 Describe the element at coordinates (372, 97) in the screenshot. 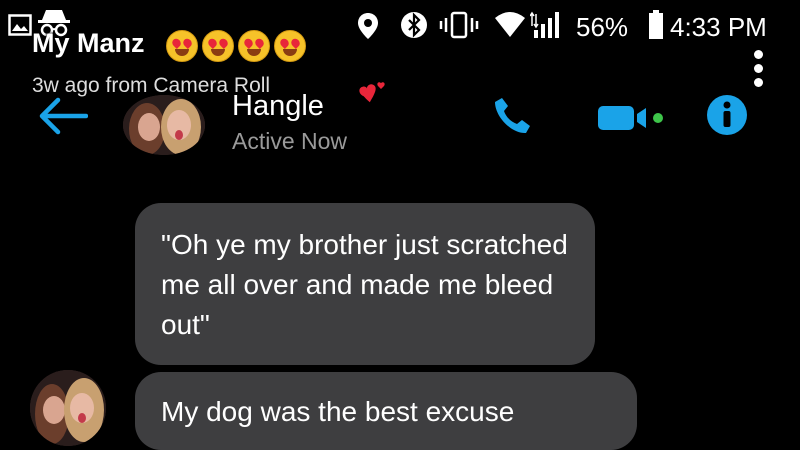

I see `heart-icon` at that location.